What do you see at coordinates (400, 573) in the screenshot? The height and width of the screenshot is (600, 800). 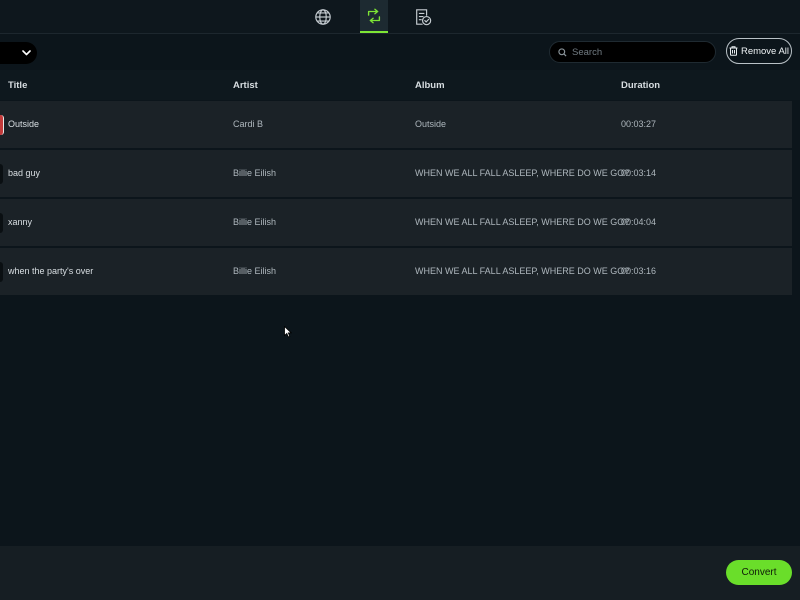 I see `bottom-bar: Convert` at bounding box center [400, 573].